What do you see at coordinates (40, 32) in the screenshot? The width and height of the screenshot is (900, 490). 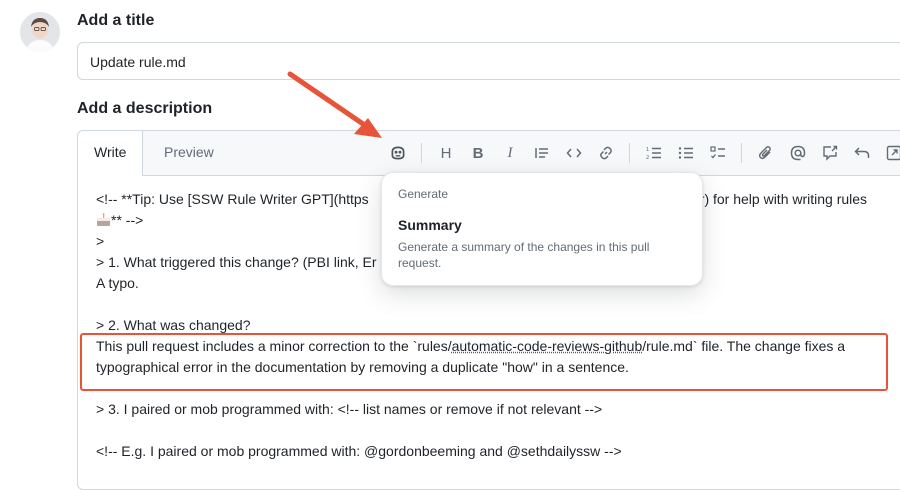 I see `avatar` at bounding box center [40, 32].